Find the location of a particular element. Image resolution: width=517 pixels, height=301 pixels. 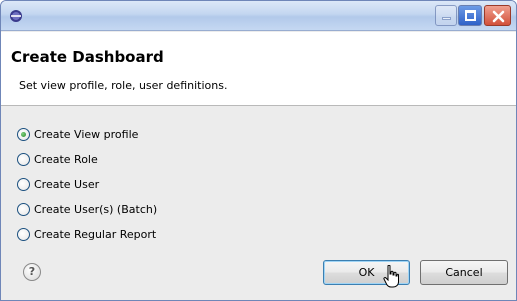

option-create-role: Create Role is located at coordinates (87, 159).